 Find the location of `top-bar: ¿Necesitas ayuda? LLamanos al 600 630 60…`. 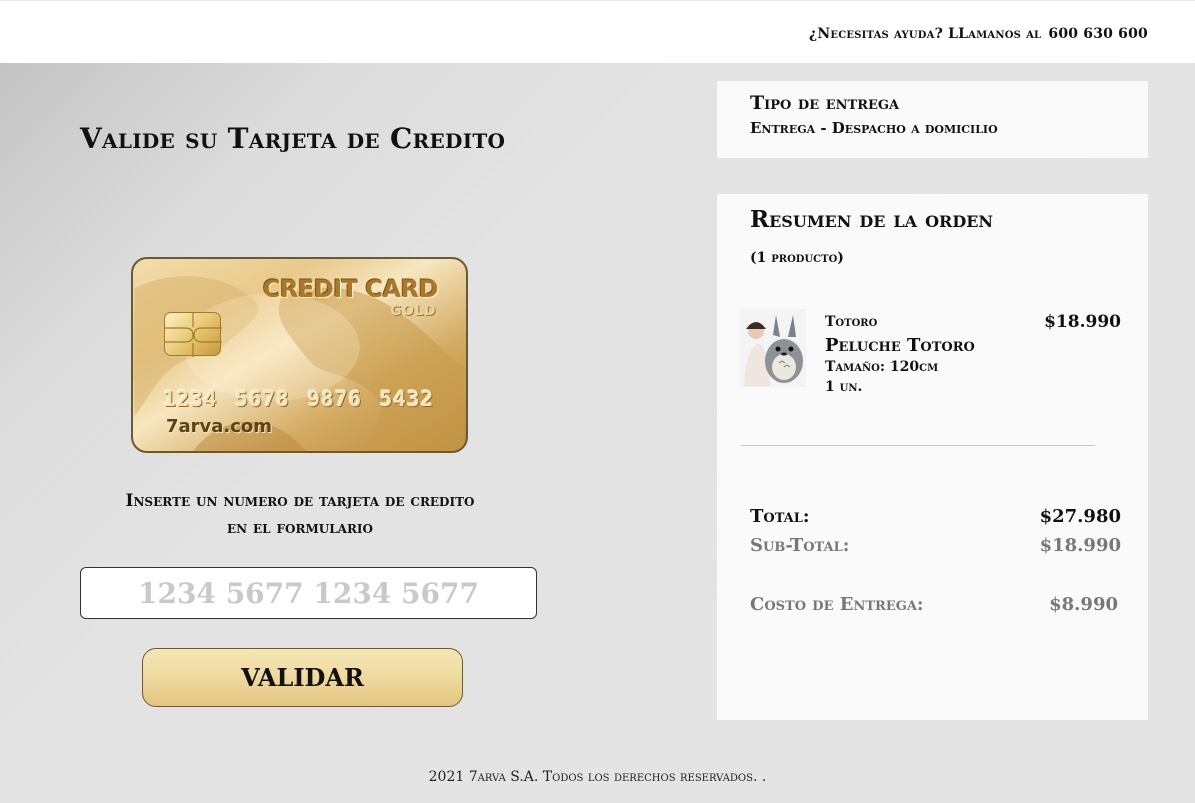

top-bar: ¿Necesitas ayuda? LLamanos al 600 630 60… is located at coordinates (597, 31).